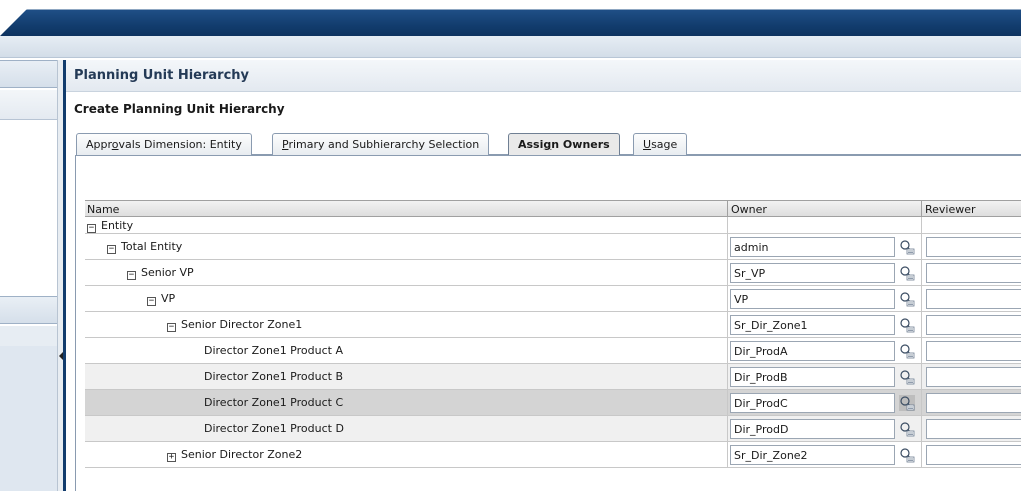 The height and width of the screenshot is (491, 1021). Describe the element at coordinates (171, 457) in the screenshot. I see `expand-icon: +` at that location.